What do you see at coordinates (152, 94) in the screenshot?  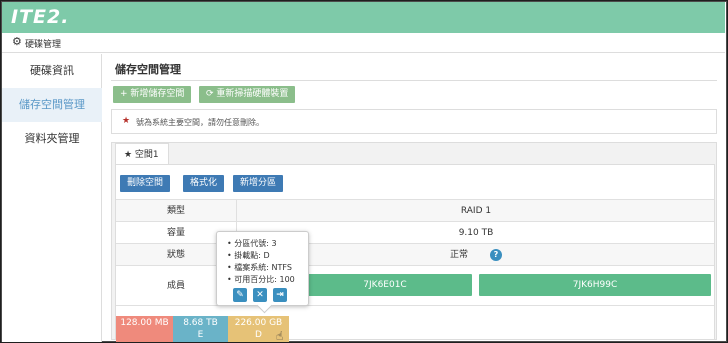 I see `add-space-button: + 新增儲存空間` at bounding box center [152, 94].